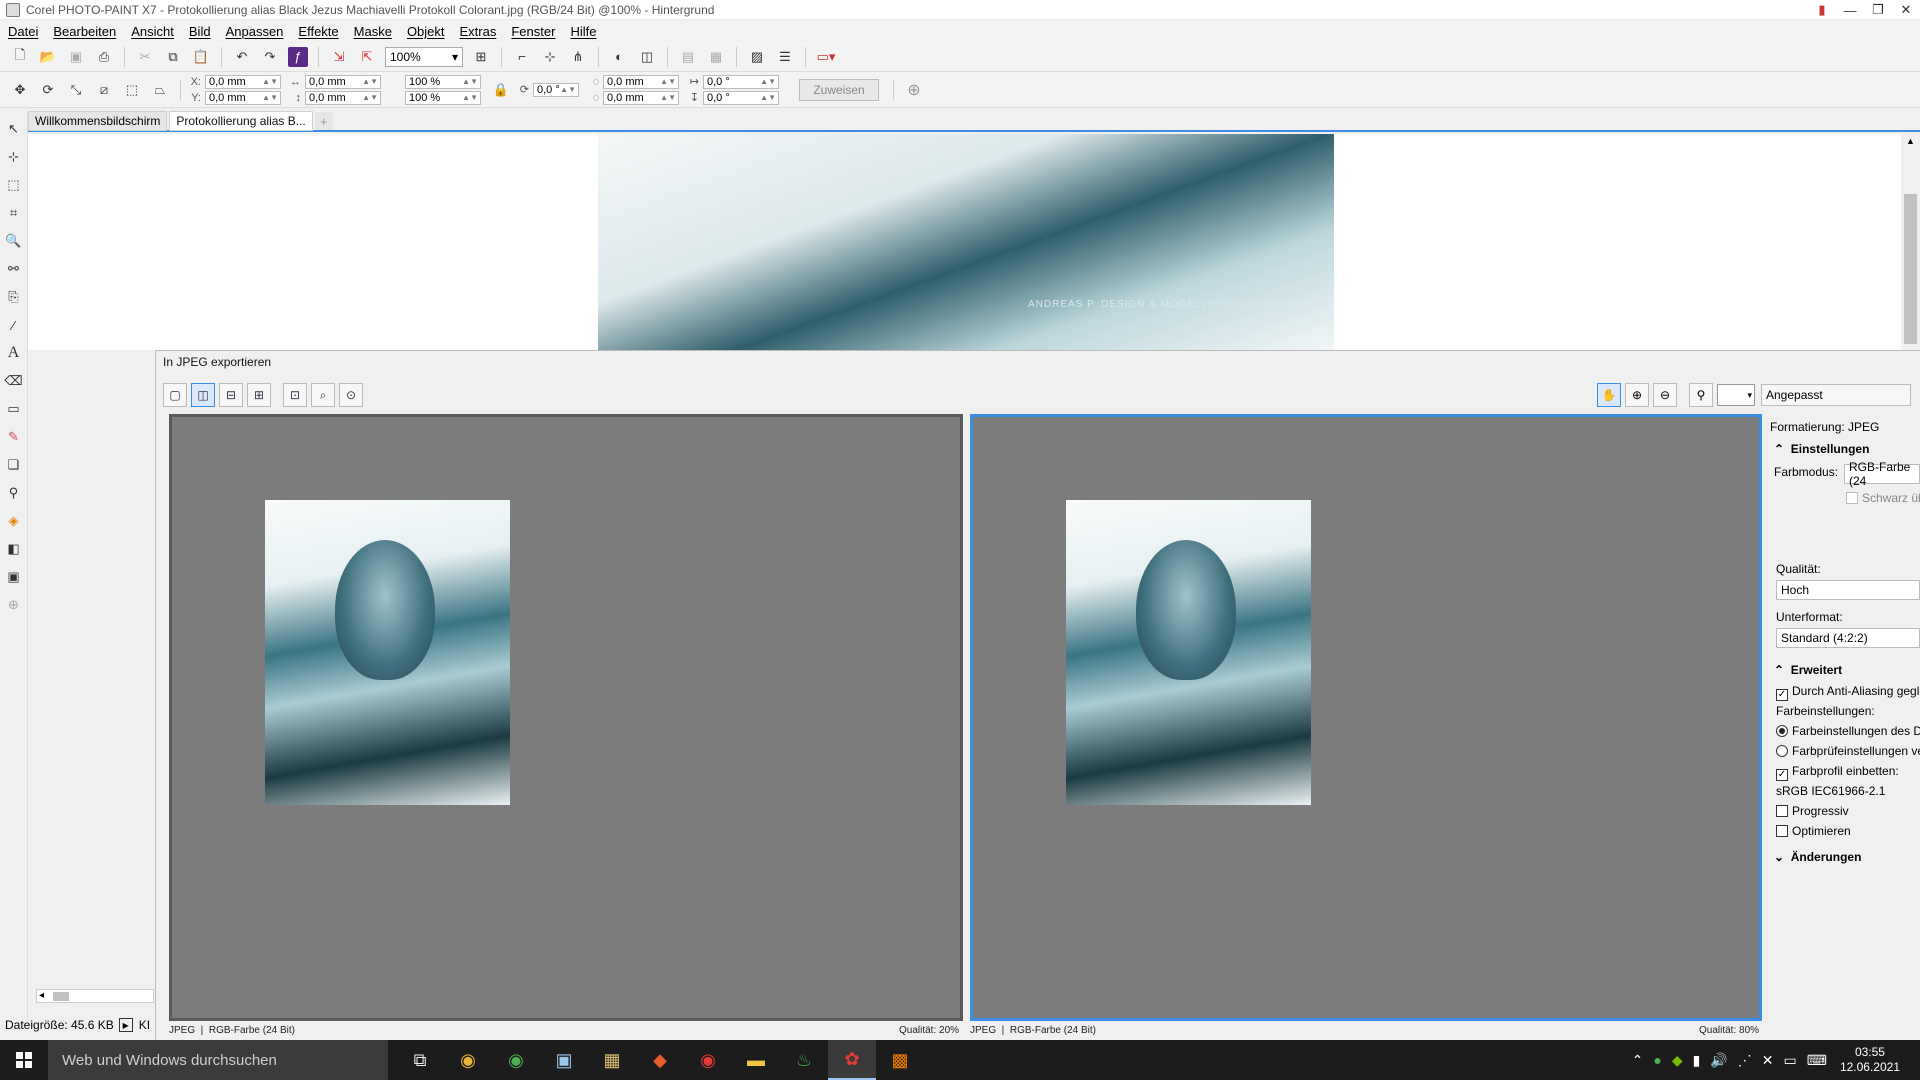  What do you see at coordinates (298, 56) in the screenshot?
I see `launcher-icon: ƒ` at bounding box center [298, 56].